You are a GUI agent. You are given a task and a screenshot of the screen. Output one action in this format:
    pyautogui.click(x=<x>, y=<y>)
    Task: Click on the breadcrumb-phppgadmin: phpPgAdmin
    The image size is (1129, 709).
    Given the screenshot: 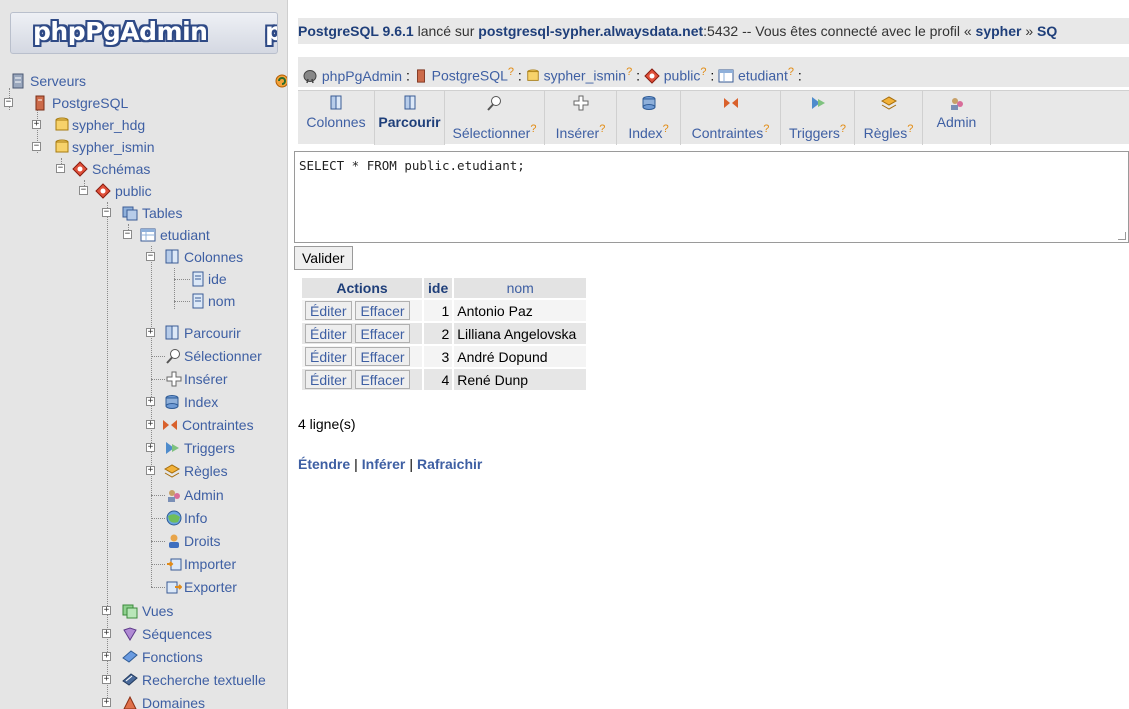 What is the action you would take?
    pyautogui.click(x=352, y=74)
    